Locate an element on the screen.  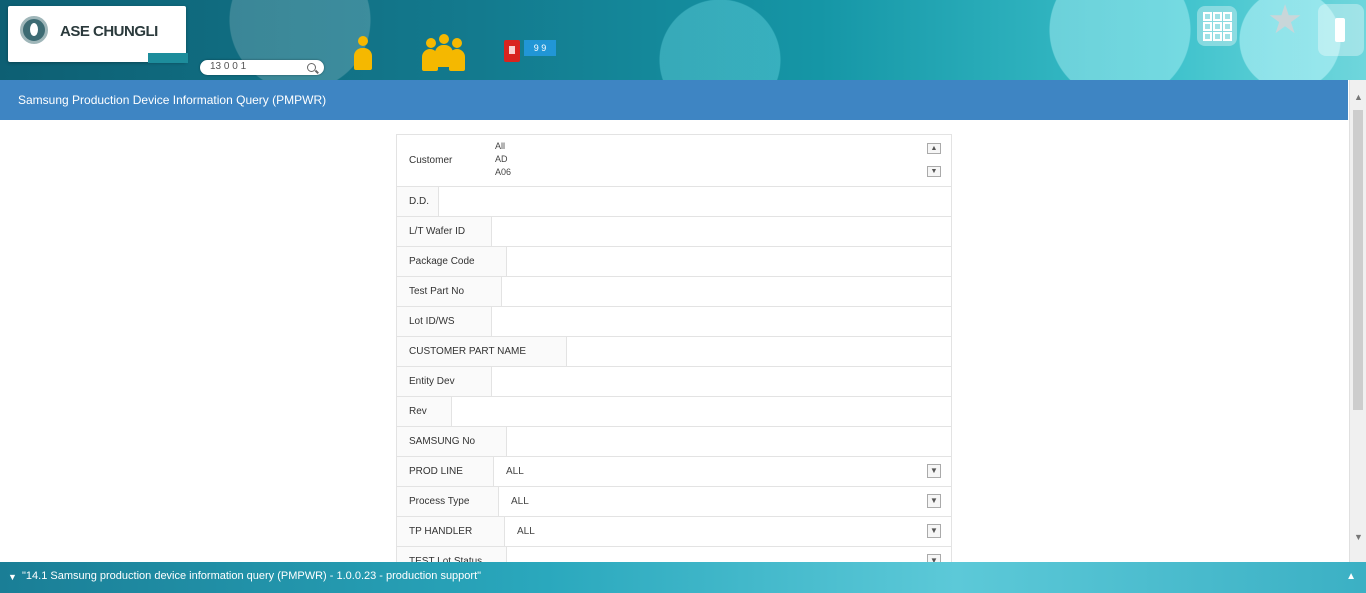
scroll-thumb is located at coordinates (1358, 260).